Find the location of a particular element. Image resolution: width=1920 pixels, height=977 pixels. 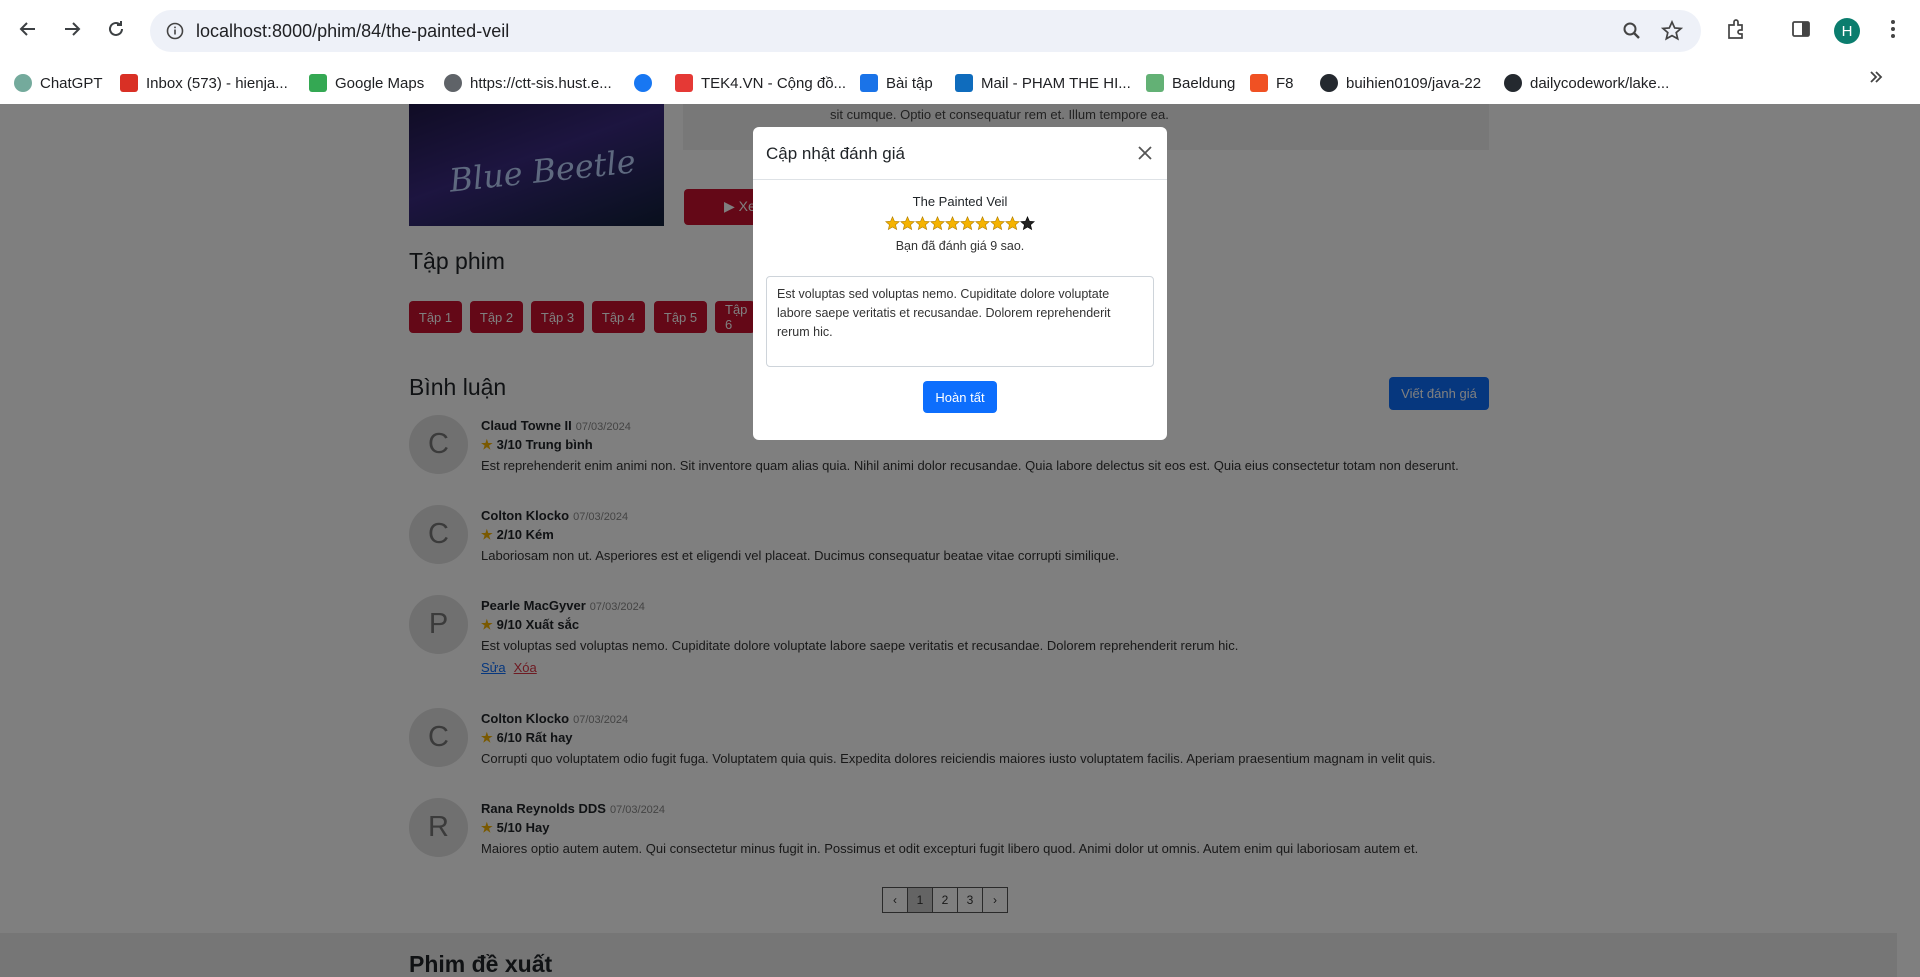

bookmark-item is located at coordinates (647, 83).